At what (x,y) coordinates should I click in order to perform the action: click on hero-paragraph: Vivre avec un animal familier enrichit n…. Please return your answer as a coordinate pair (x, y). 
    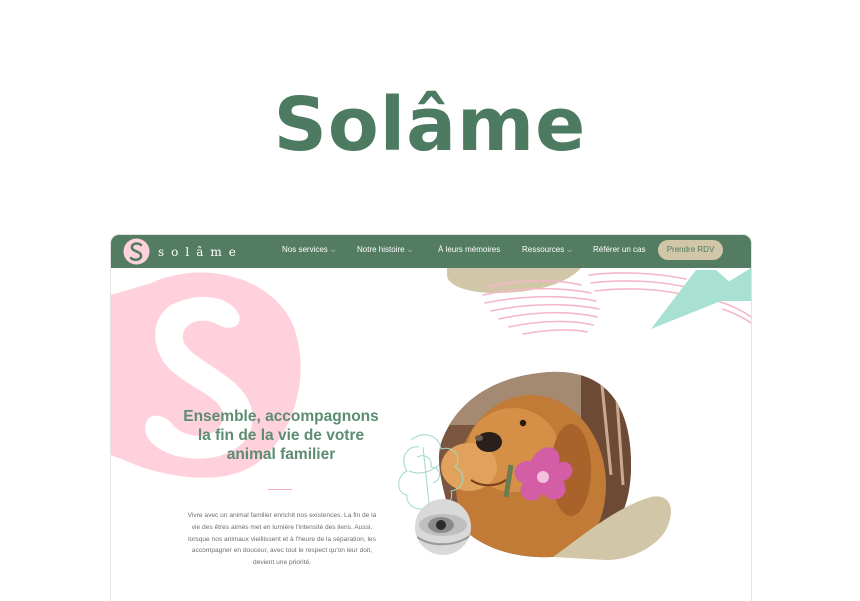
    Looking at the image, I should click on (282, 539).